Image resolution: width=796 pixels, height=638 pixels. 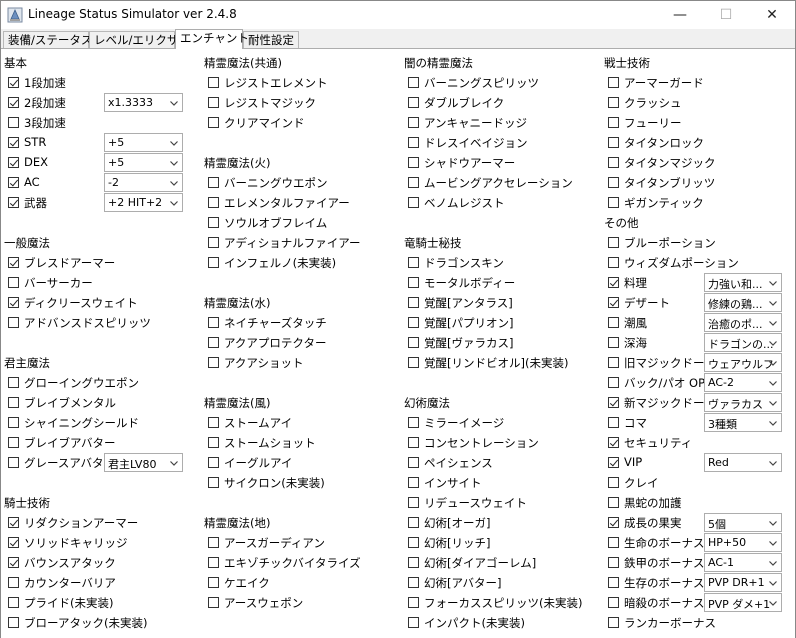 I want to click on enchant-select: -2, so click(x=143, y=182).